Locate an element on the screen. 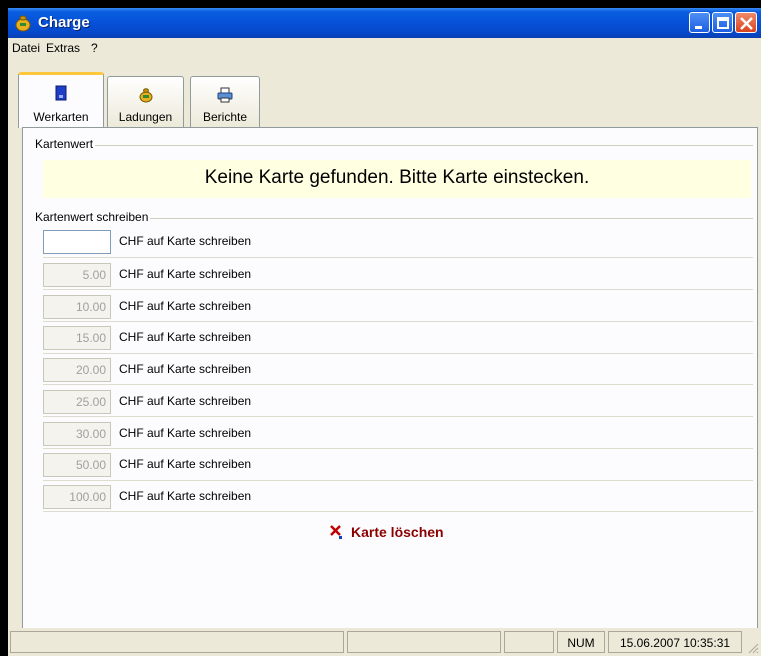  preset-amount-field: 10.00 is located at coordinates (77, 307).